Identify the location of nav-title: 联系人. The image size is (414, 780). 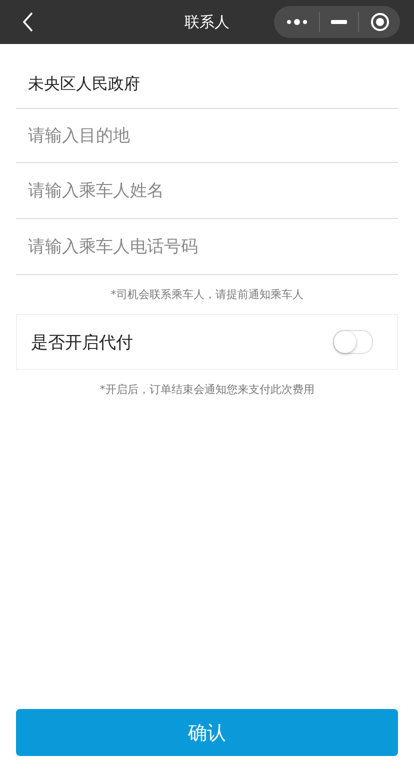
(207, 22).